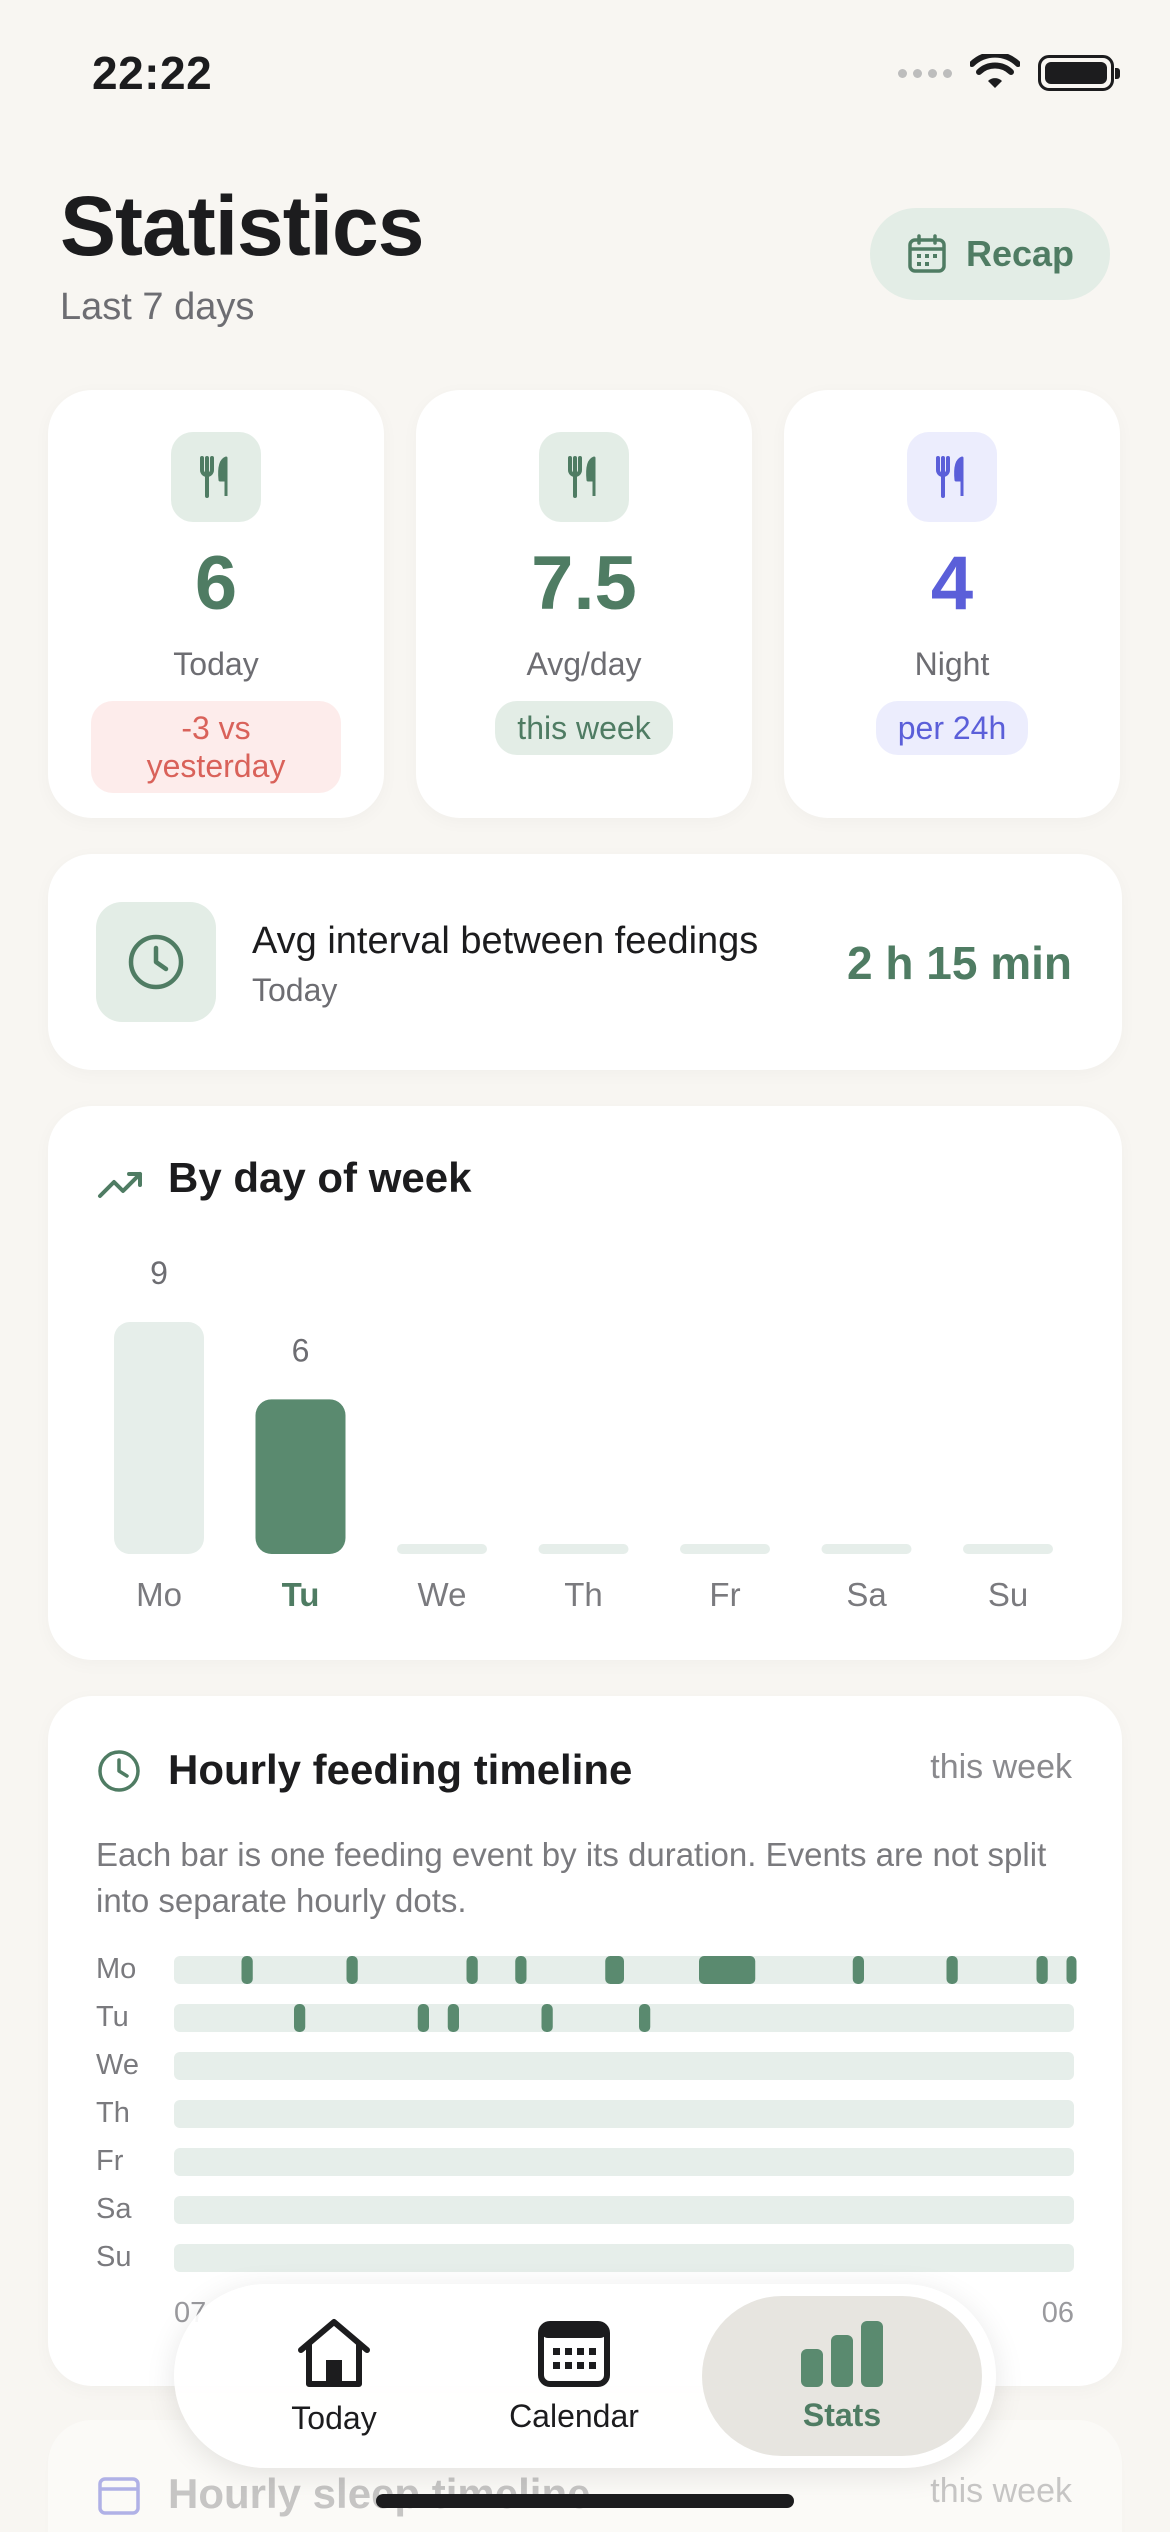 Image resolution: width=1170 pixels, height=2532 pixels. What do you see at coordinates (1079, 73) in the screenshot?
I see `battery-icon` at bounding box center [1079, 73].